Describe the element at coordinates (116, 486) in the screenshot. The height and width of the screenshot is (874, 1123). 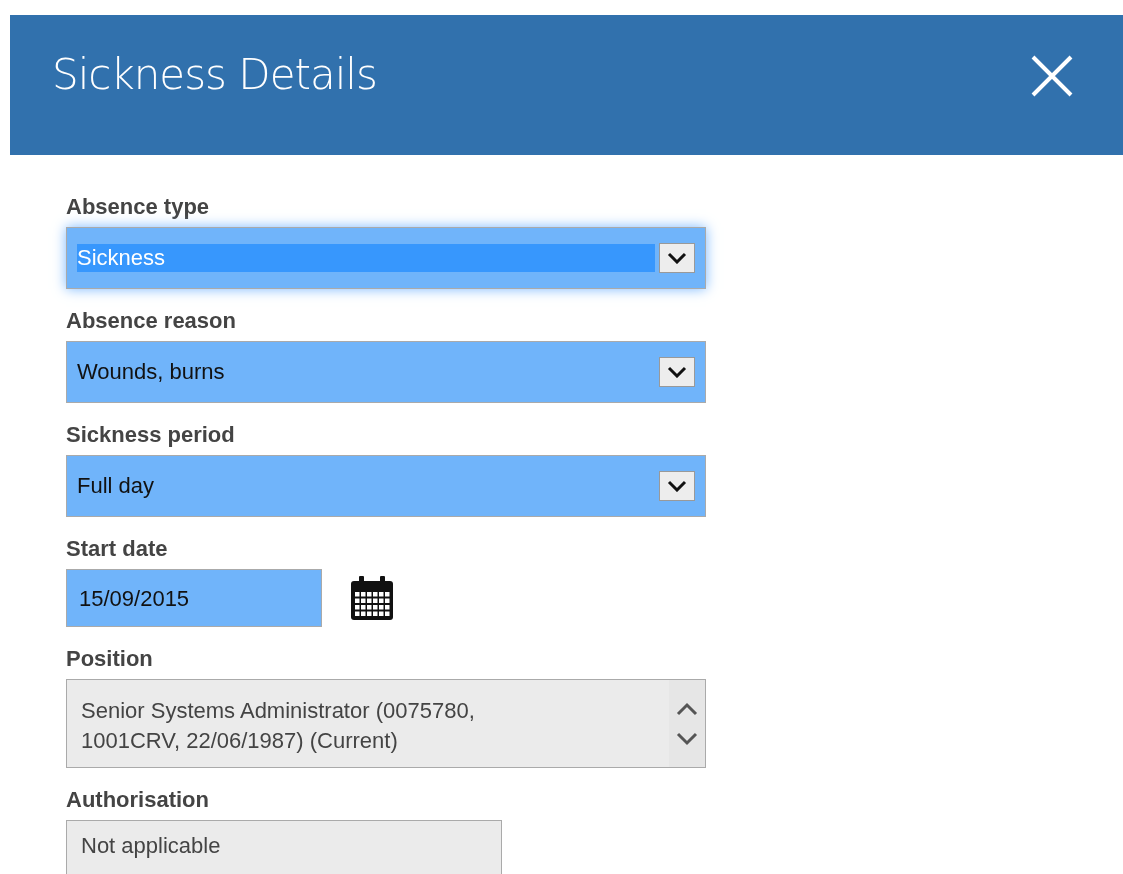
I see `dropdown-value: Full day` at that location.